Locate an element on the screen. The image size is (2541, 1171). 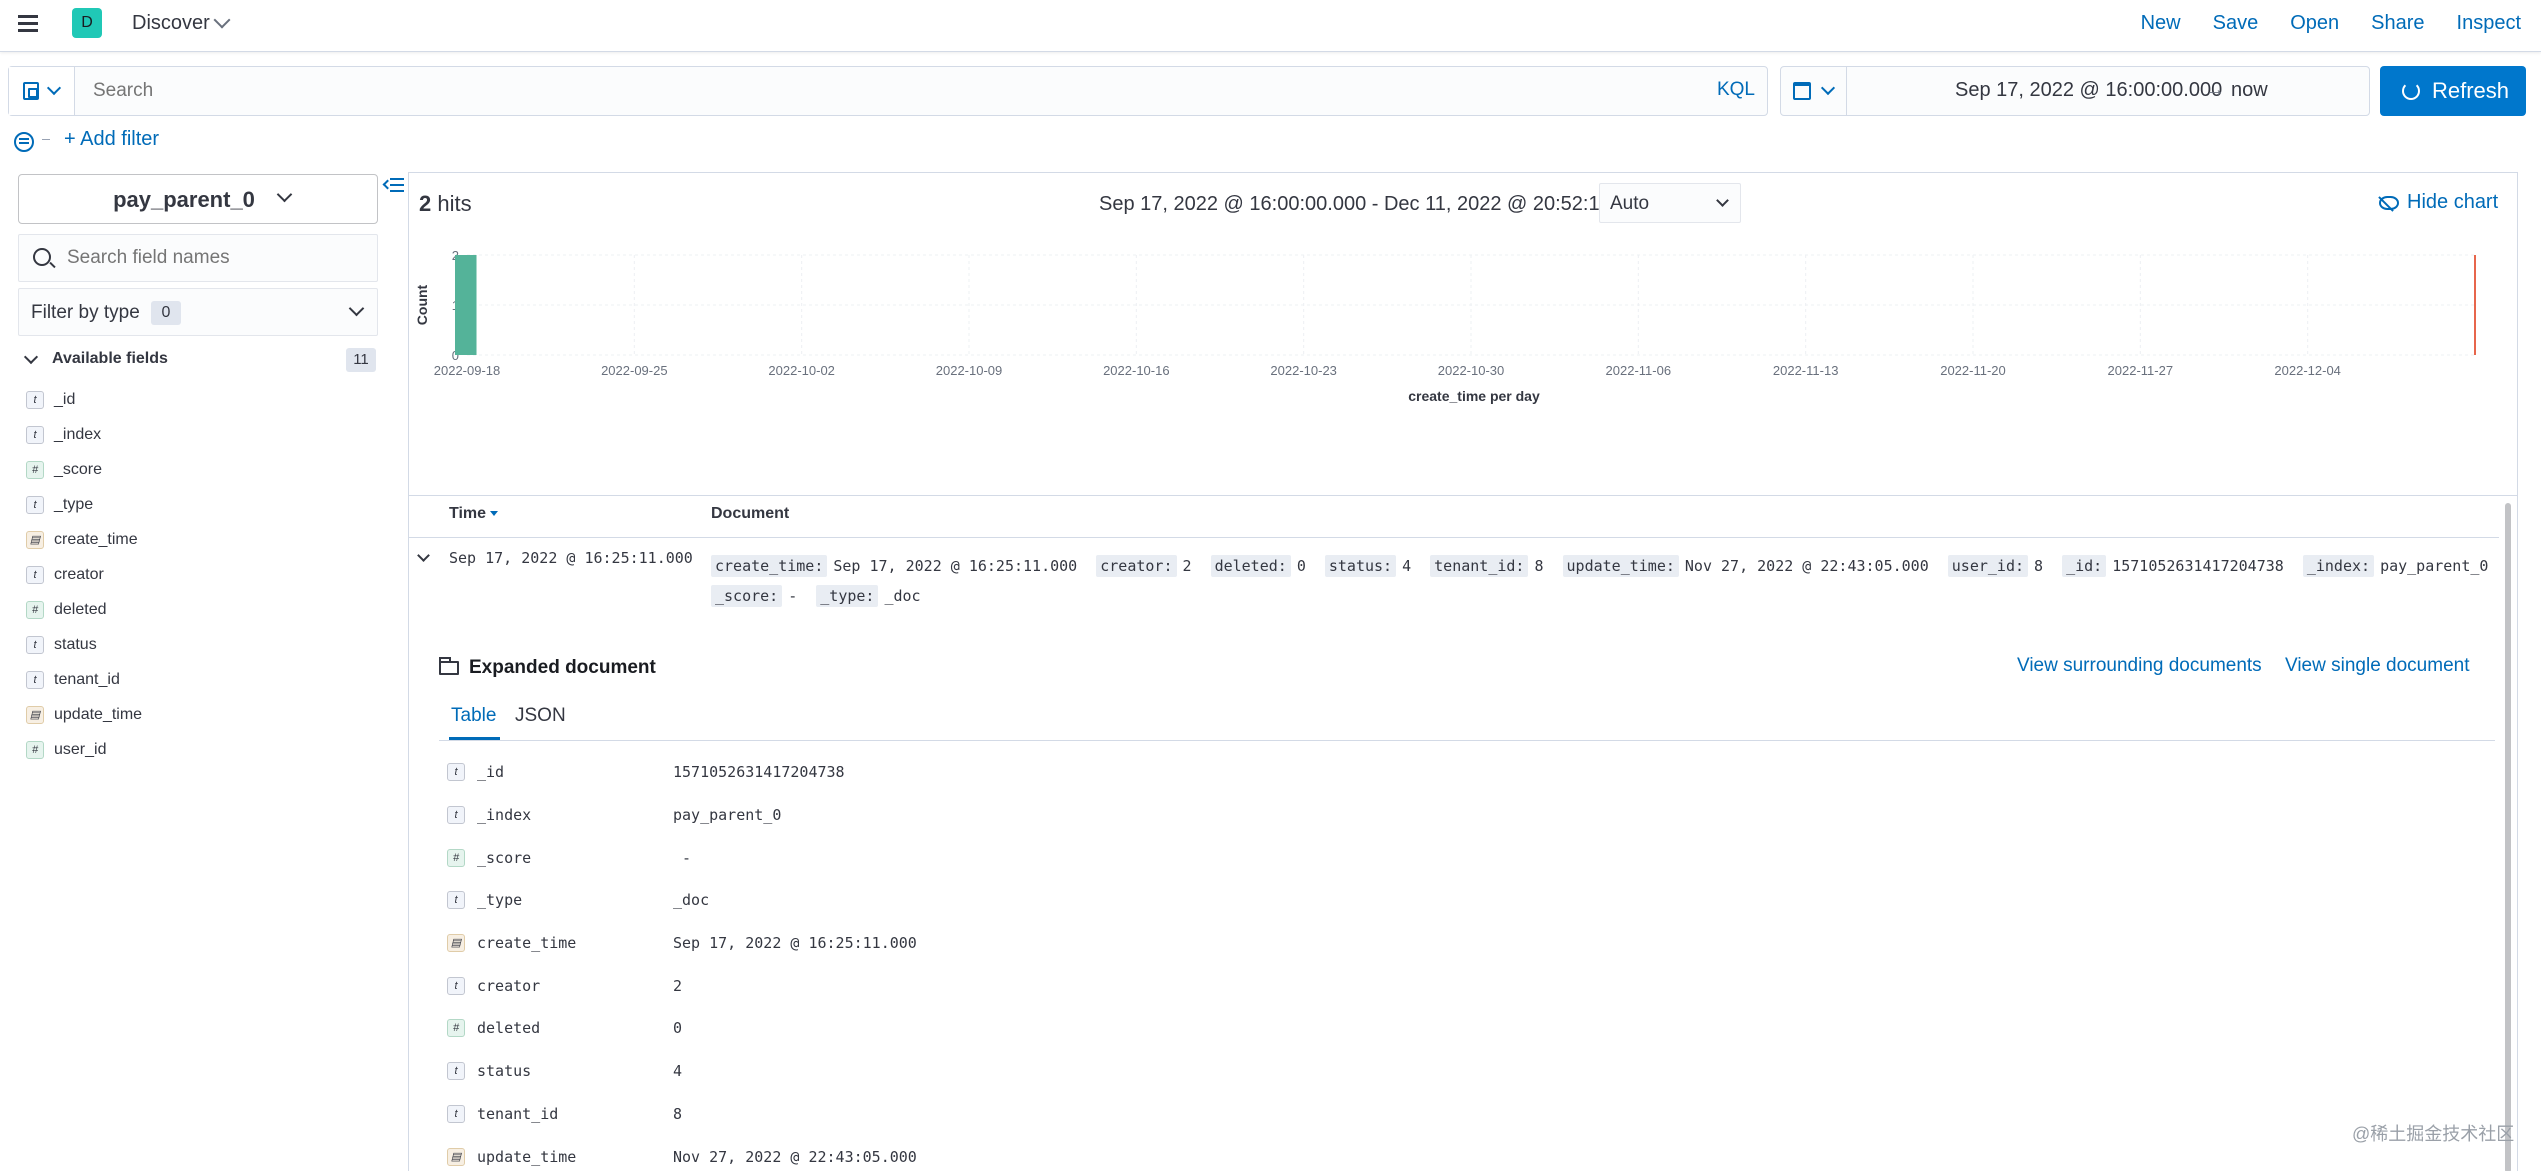
x-tick-label: 2022-11-13 is located at coordinates (1806, 370).